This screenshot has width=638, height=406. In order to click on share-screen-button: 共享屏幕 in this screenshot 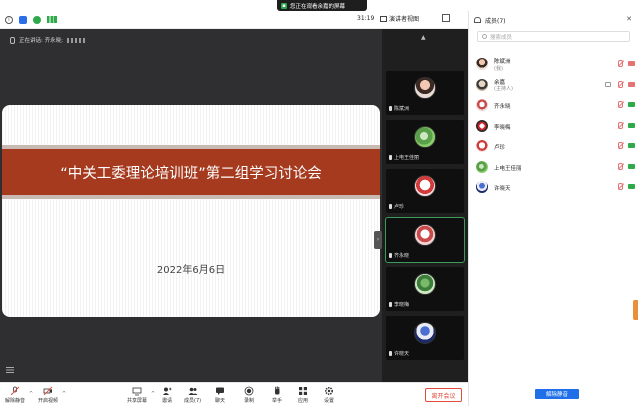, I will do `click(137, 395)`.